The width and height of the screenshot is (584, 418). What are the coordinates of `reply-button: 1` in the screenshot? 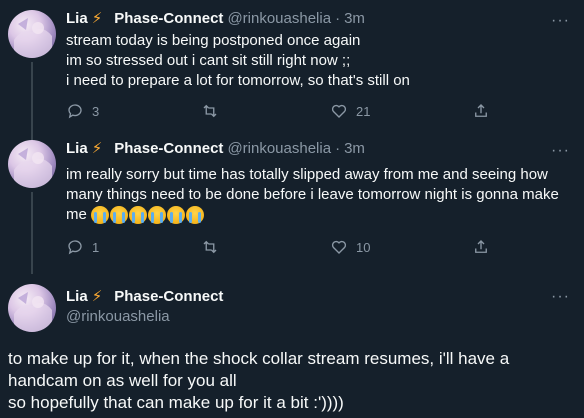 It's located at (82, 247).